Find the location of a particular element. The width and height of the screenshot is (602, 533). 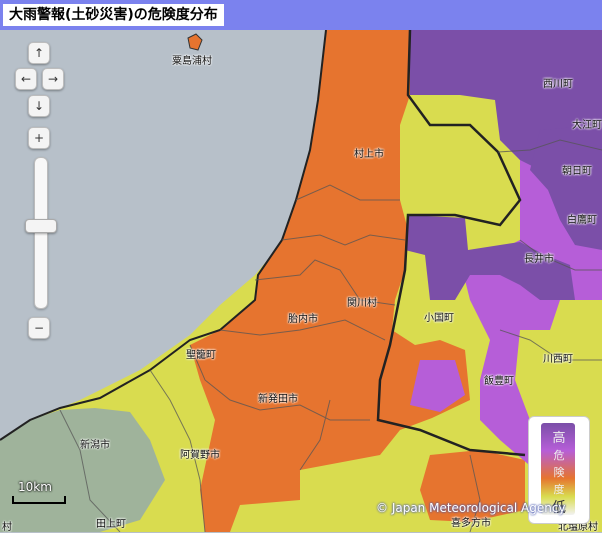

place-label: 川西町 is located at coordinates (558, 359).